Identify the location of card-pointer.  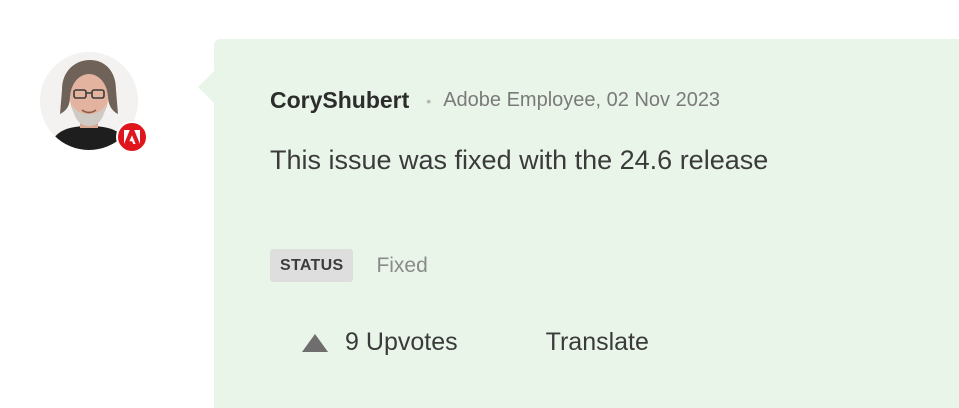
(206, 87).